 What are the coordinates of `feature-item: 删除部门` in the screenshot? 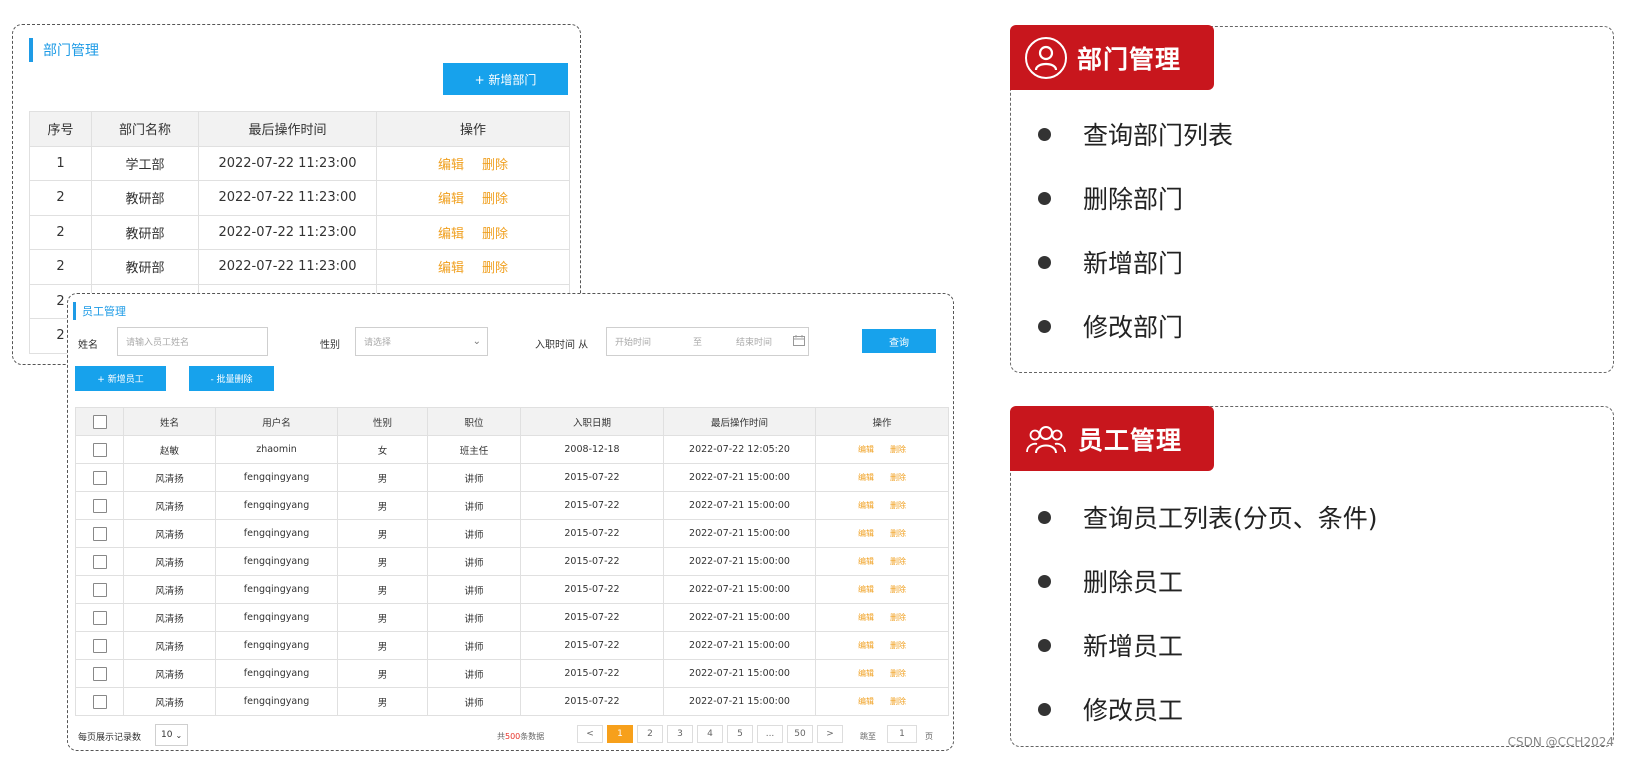 It's located at (1318, 198).